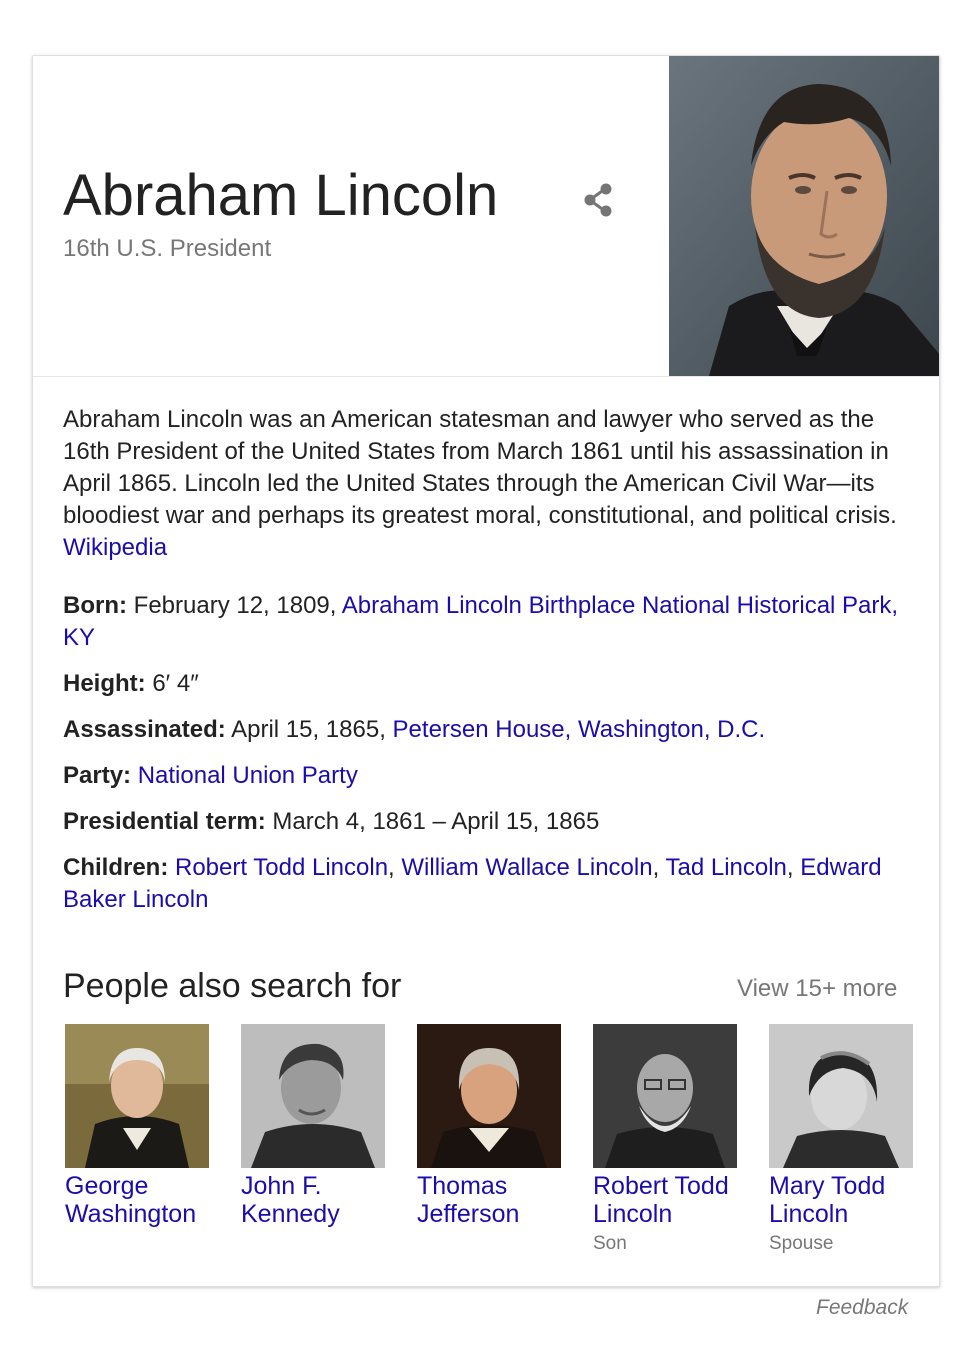 This screenshot has width=980, height=1348. I want to click on person-name-line1: Thomas, so click(462, 1186).